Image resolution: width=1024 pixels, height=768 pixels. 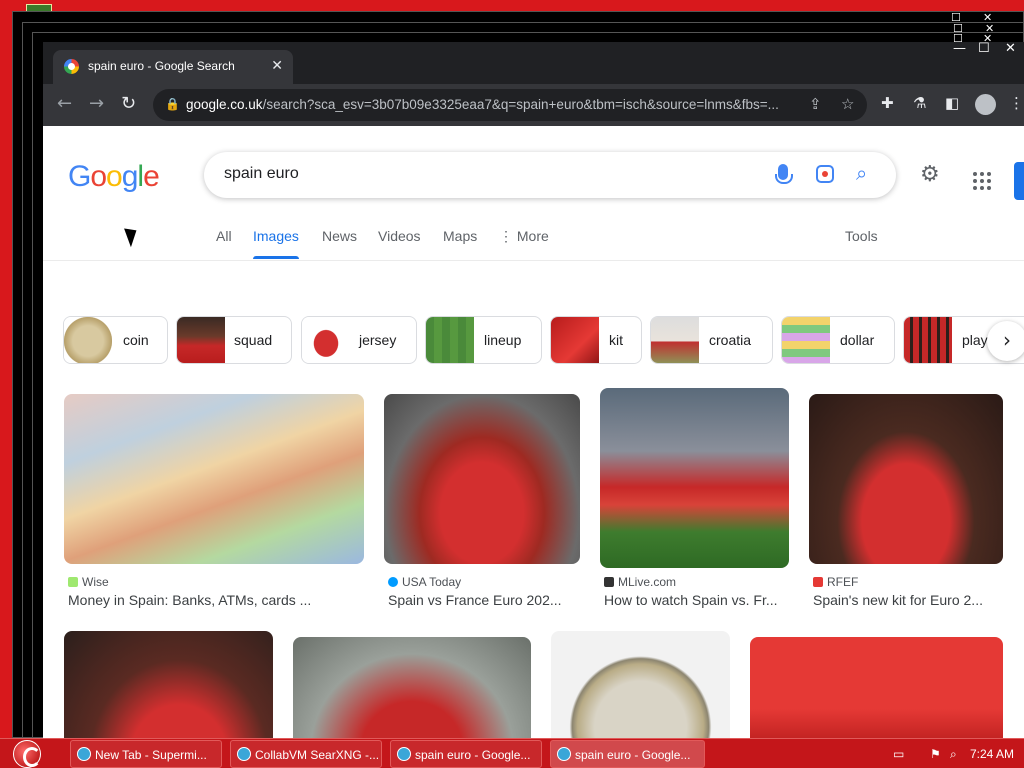 I want to click on chip-label: lineup, so click(x=503, y=340).